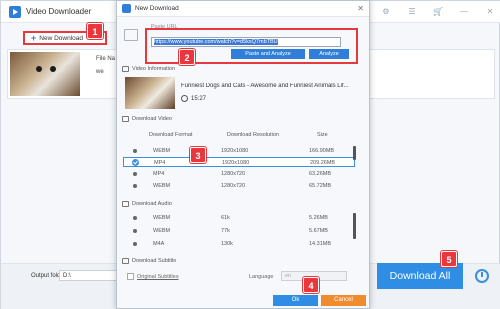 The width and height of the screenshot is (500, 309). I want to click on step-badge-2: 2, so click(187, 57).